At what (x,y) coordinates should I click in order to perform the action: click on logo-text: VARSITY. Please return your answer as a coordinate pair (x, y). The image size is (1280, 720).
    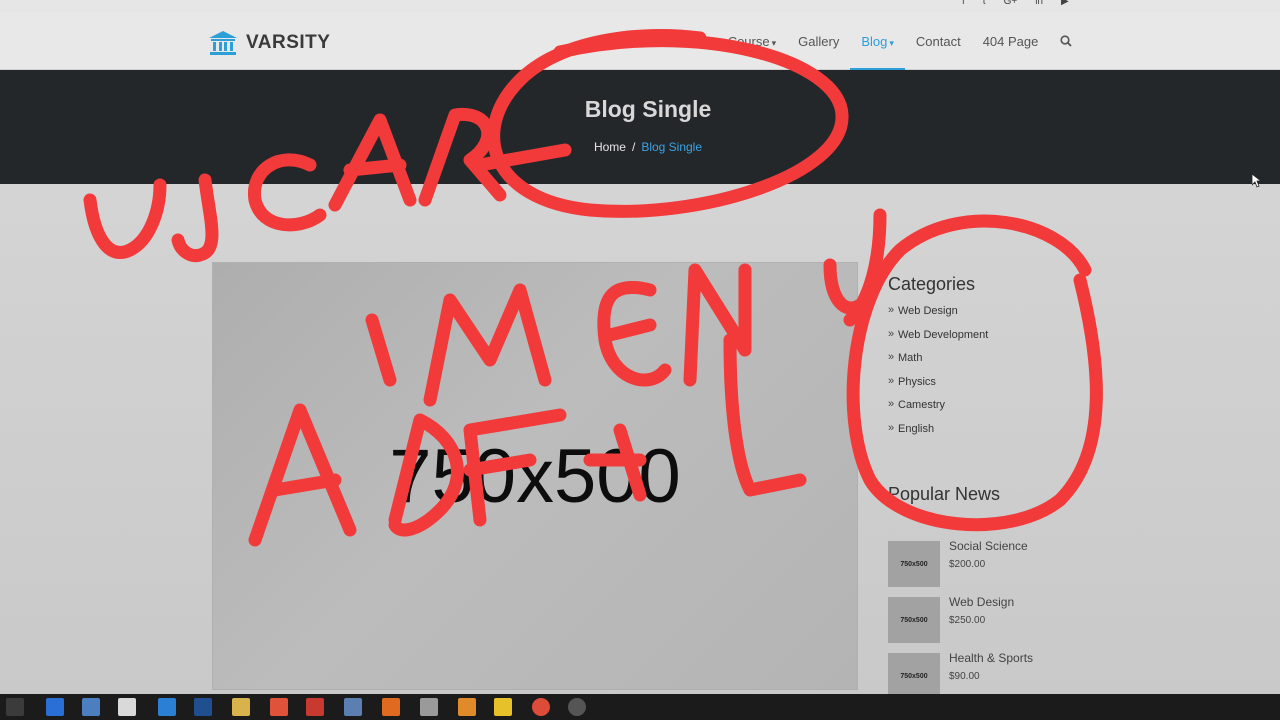
    Looking at the image, I should click on (288, 42).